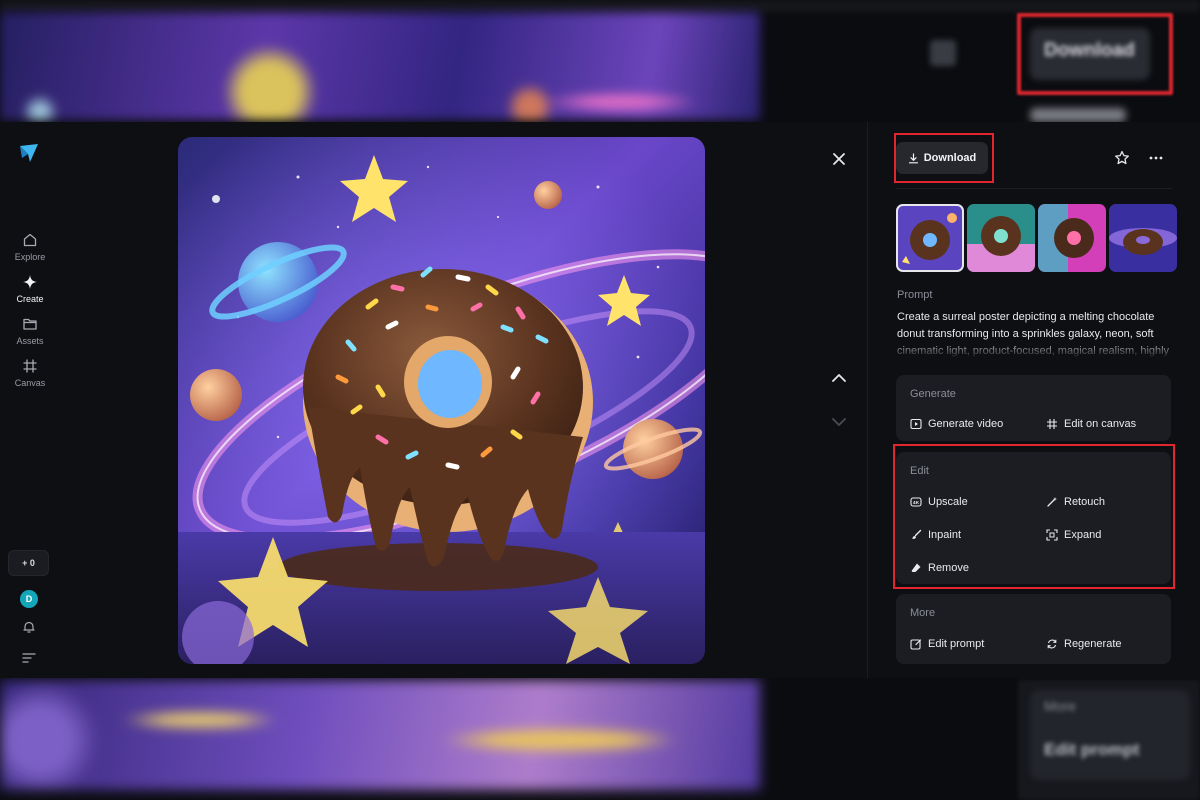 This screenshot has height=800, width=1200. I want to click on chevron-down-icon, so click(839, 422).